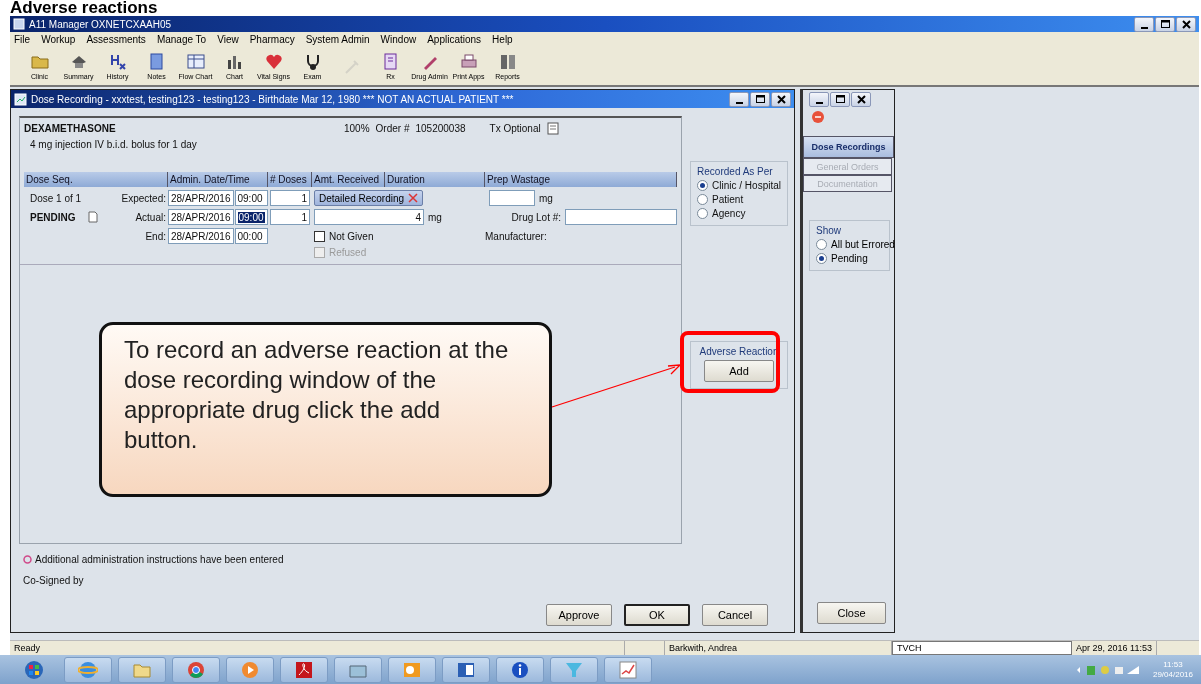 Image resolution: width=1201 pixels, height=684 pixels. Describe the element at coordinates (982, 648) in the screenshot. I see `status-dropdown: TVCH` at that location.